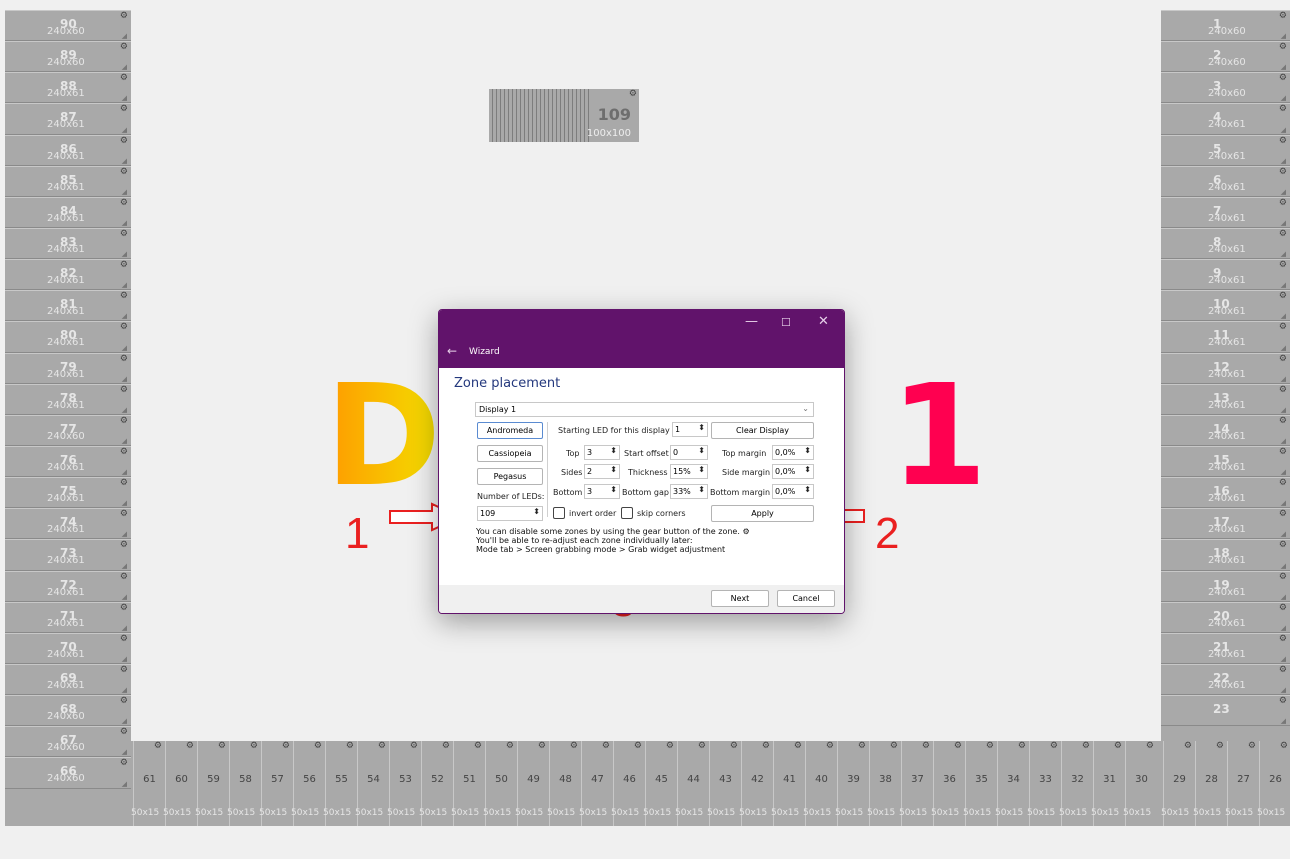  I want to click on cancel-button: Cancel, so click(806, 598).